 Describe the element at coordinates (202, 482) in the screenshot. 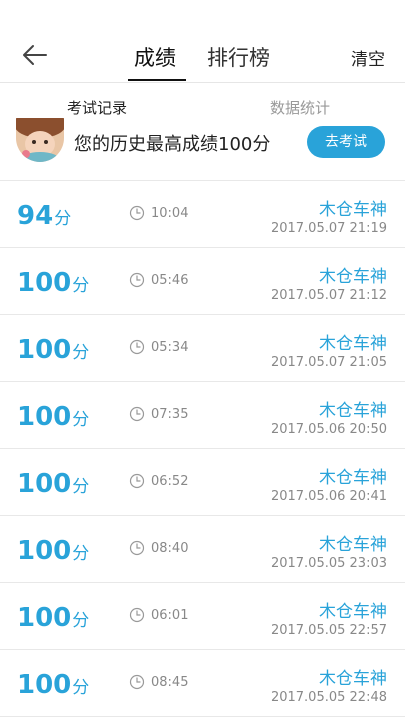

I see `record-row: 100分 06:52 木仓车神 2017.05.06 20:41` at that location.